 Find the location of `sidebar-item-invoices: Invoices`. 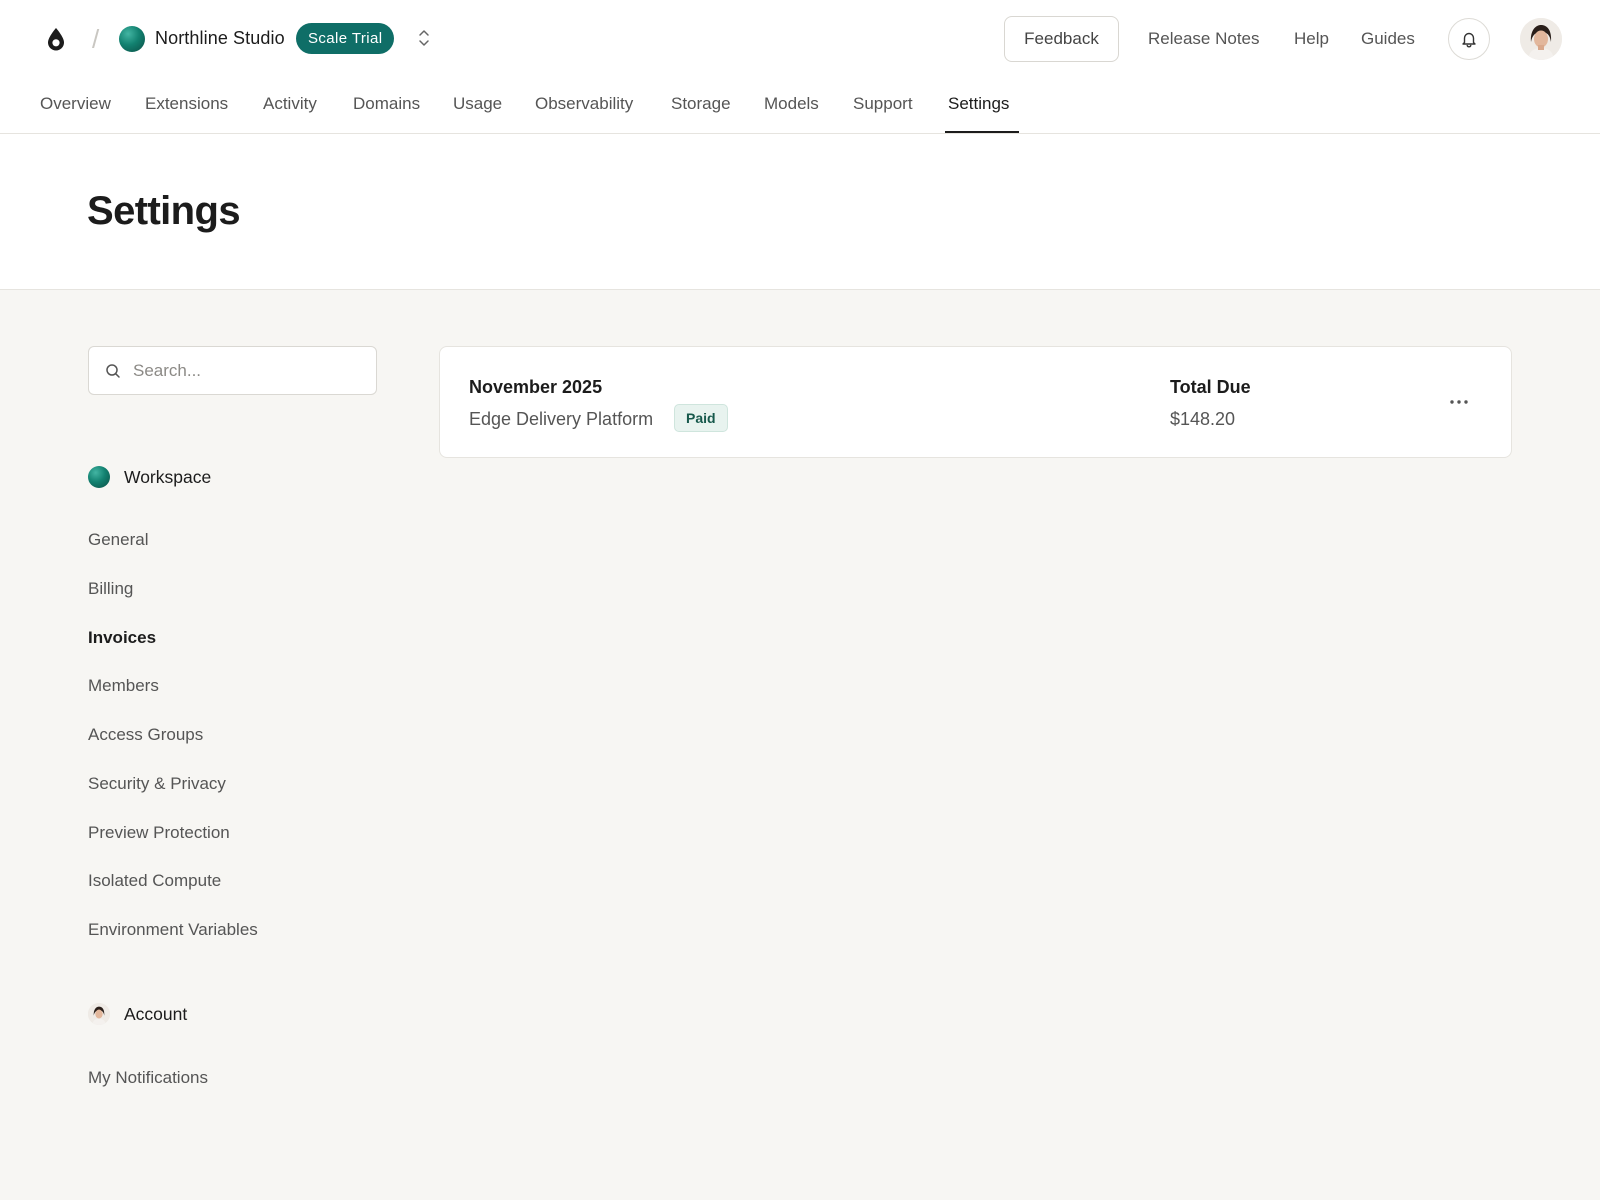

sidebar-item-invoices: Invoices is located at coordinates (122, 638).